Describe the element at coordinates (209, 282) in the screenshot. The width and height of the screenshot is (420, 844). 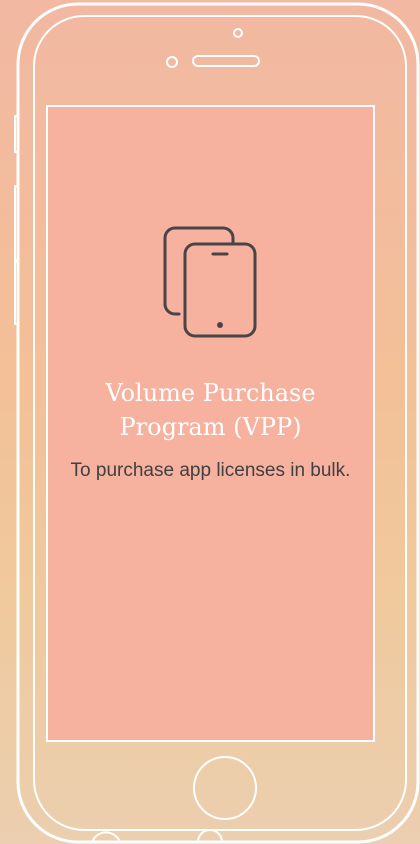
I see `devices-icon` at that location.